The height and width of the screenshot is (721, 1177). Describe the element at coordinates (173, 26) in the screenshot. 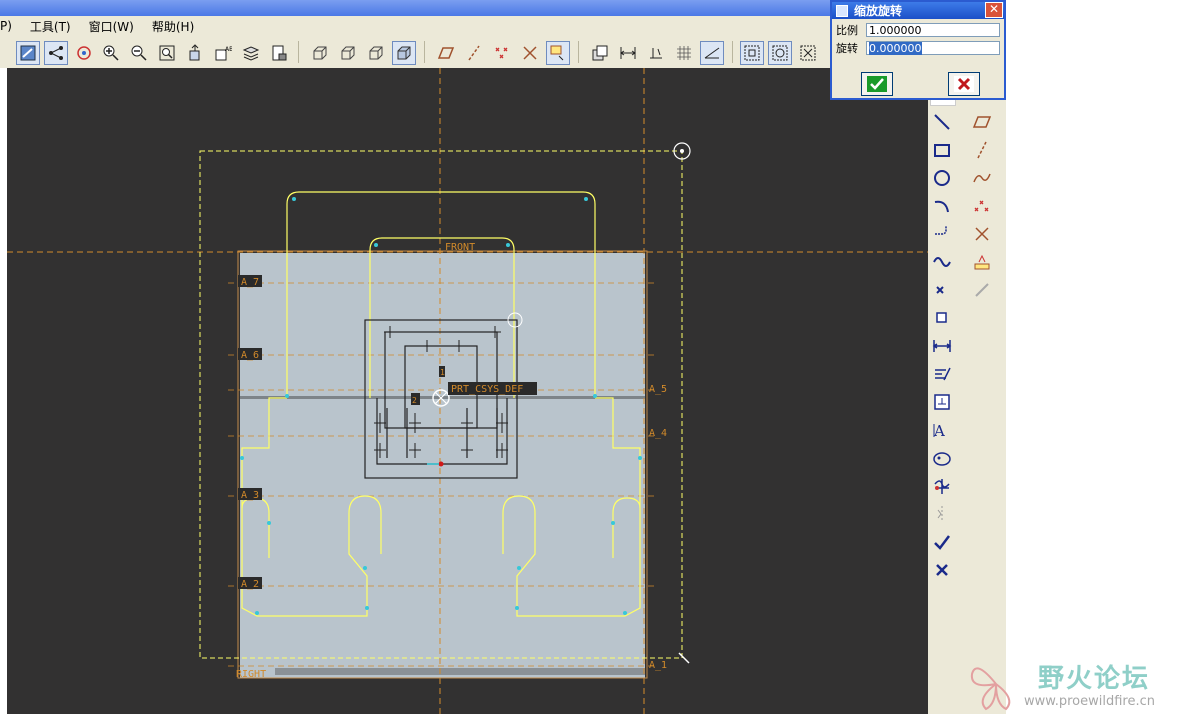

I see `menu-item-help: 帮助(H)` at that location.